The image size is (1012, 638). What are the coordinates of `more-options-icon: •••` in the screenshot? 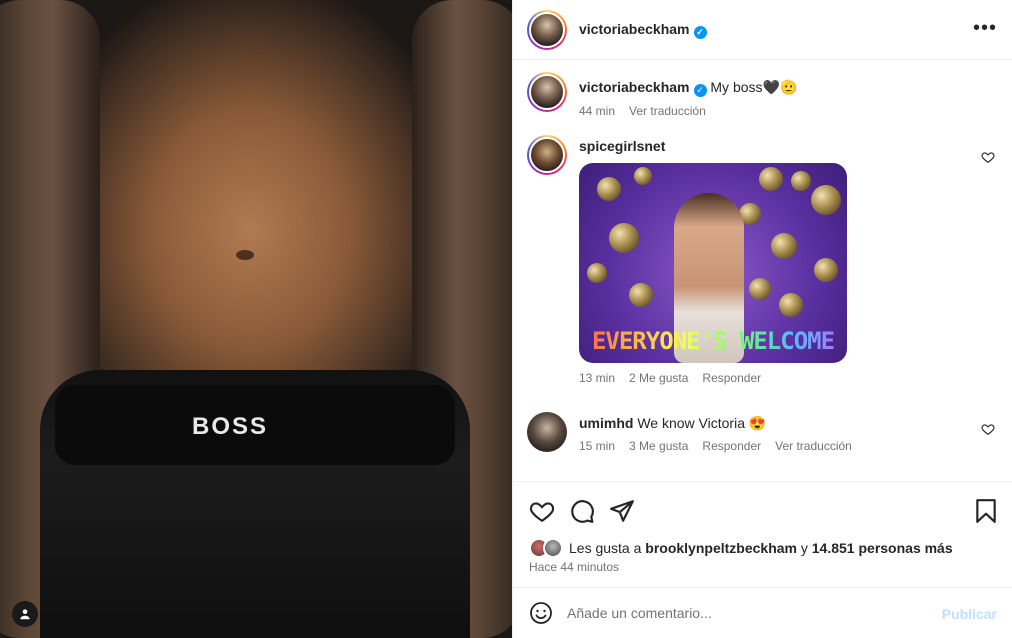 It's located at (985, 28).